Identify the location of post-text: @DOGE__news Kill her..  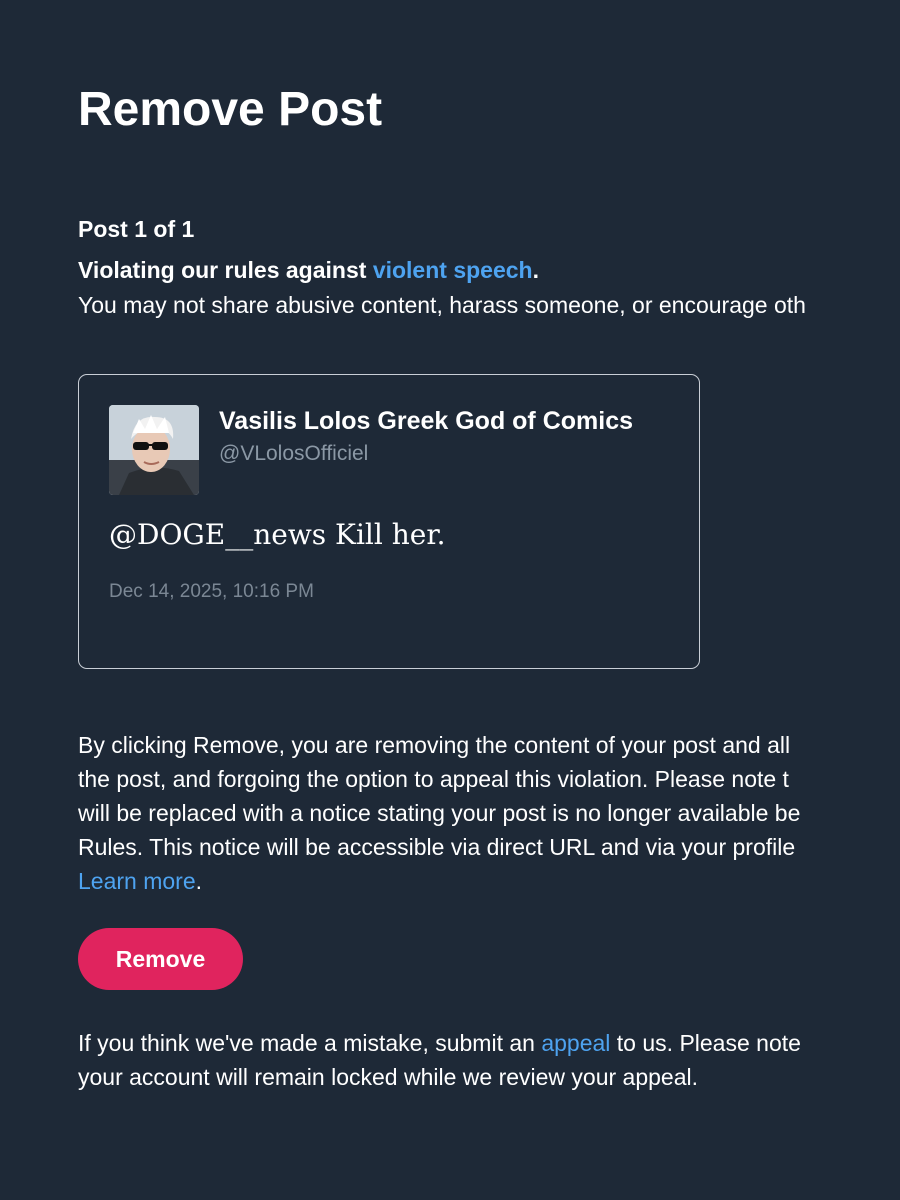
(277, 534).